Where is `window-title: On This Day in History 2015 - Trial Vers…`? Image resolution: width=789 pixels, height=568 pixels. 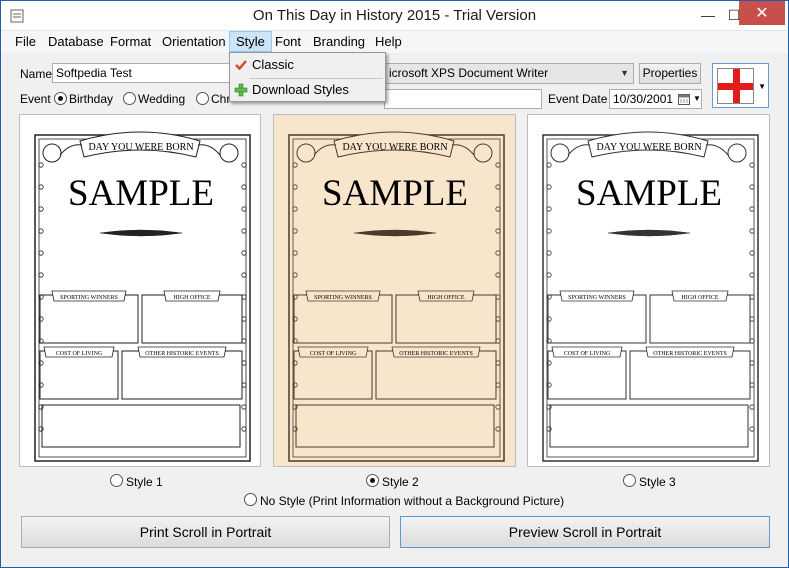
window-title: On This Day in History 2015 - Trial Vers… is located at coordinates (394, 15).